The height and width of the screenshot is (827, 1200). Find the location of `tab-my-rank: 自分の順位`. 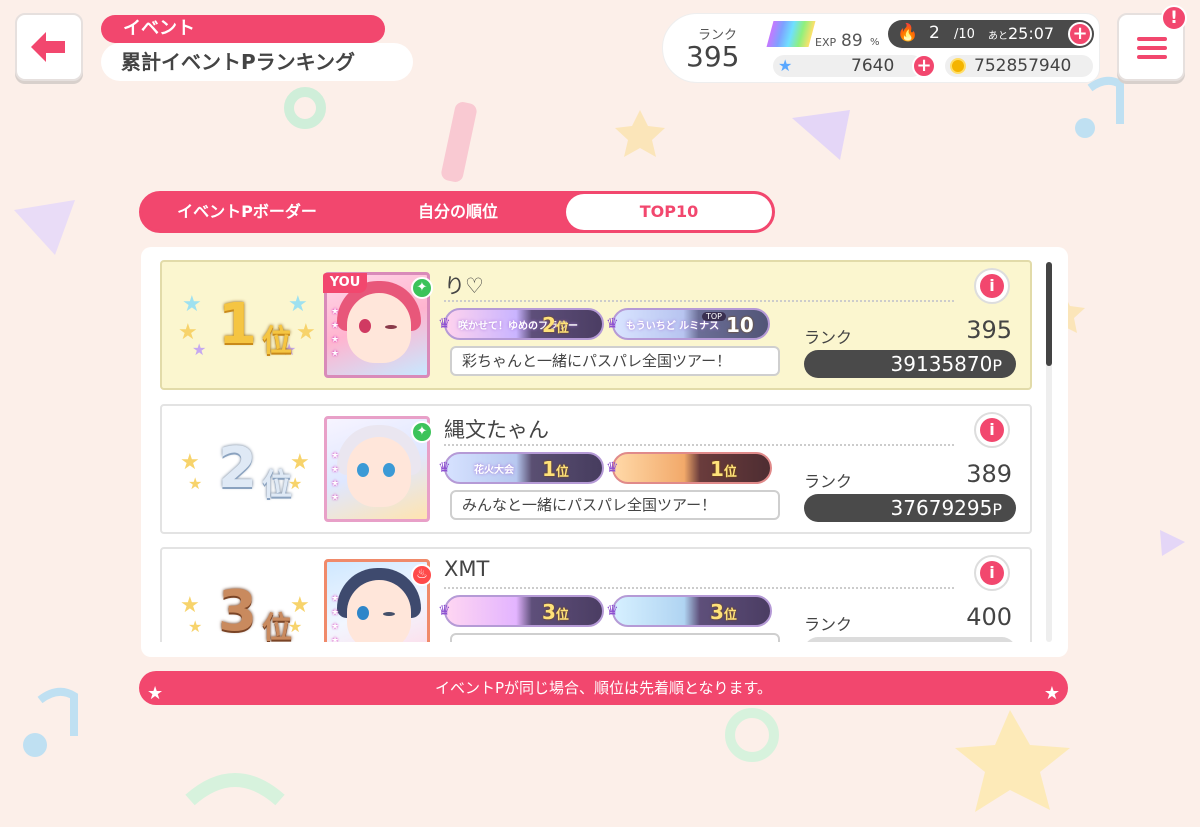

tab-my-rank: 自分の順位 is located at coordinates (458, 212).